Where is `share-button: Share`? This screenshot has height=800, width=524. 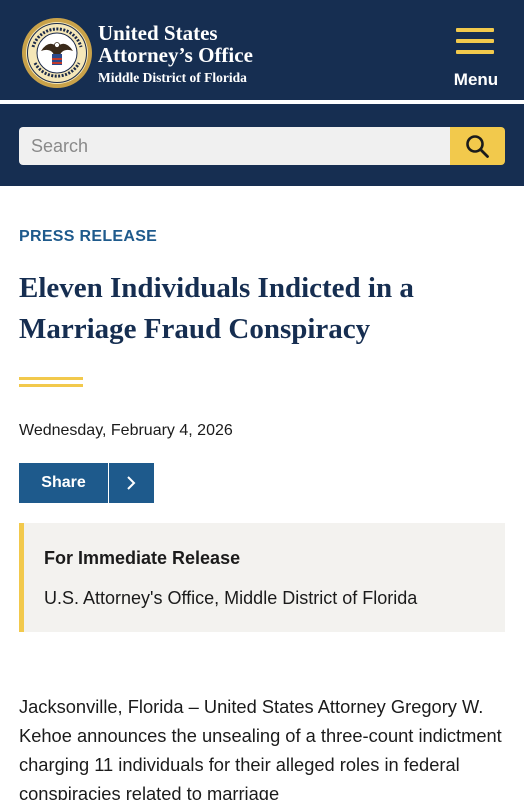
share-button: Share is located at coordinates (63, 483).